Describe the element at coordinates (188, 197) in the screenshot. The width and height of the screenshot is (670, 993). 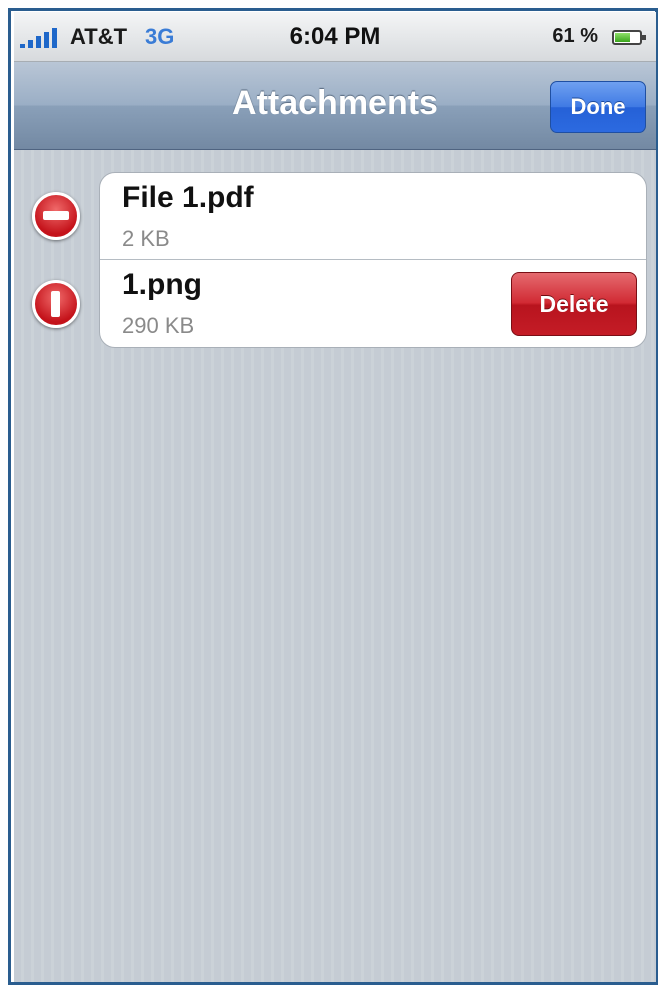
I see `attachment-name: File 1.pdf` at that location.